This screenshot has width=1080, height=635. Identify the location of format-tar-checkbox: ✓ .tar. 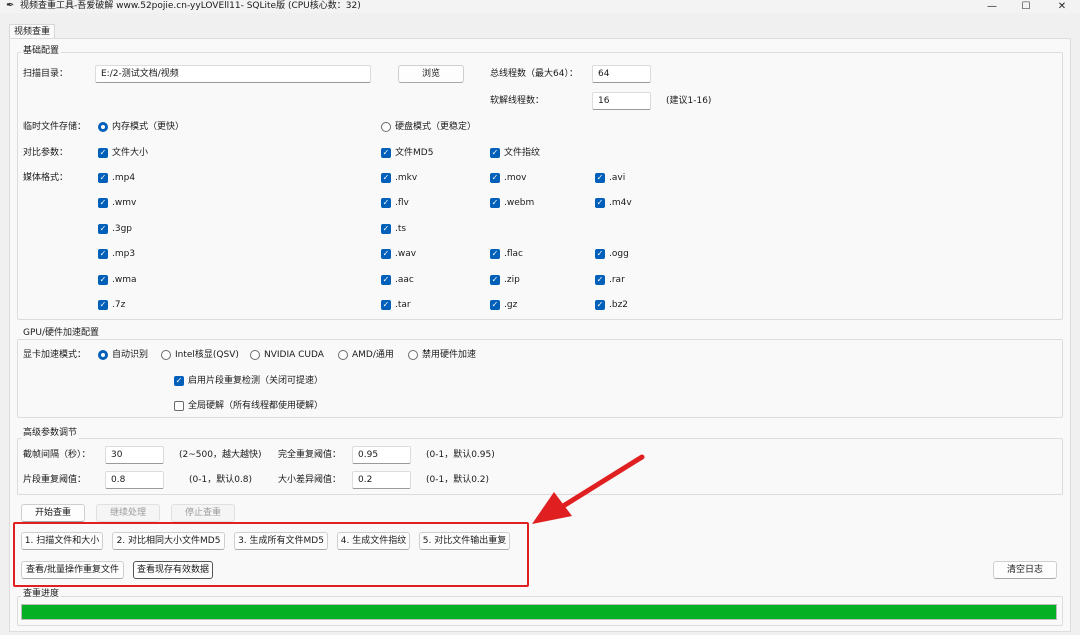
(396, 305).